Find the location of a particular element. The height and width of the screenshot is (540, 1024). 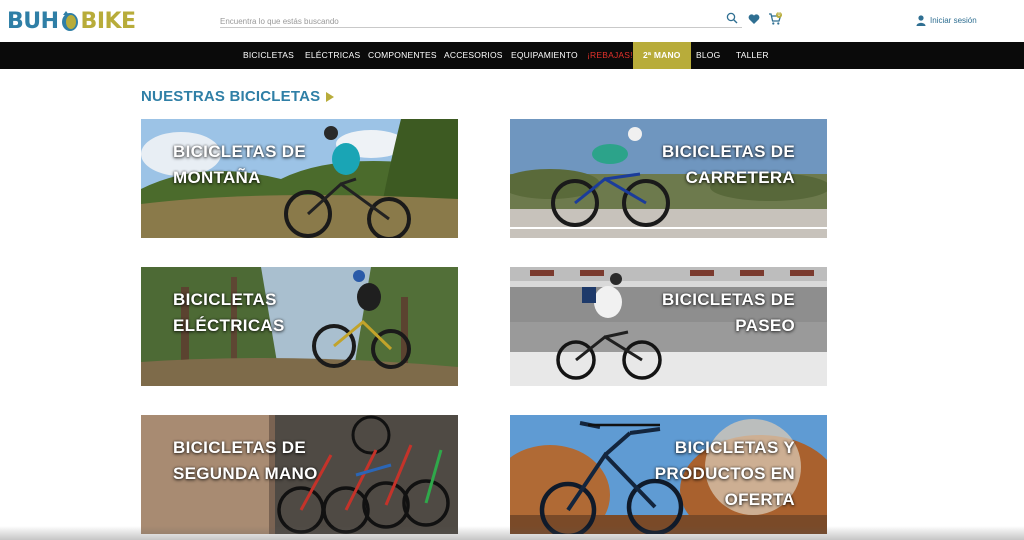

nav-item-taller: TALLER is located at coordinates (752, 55).